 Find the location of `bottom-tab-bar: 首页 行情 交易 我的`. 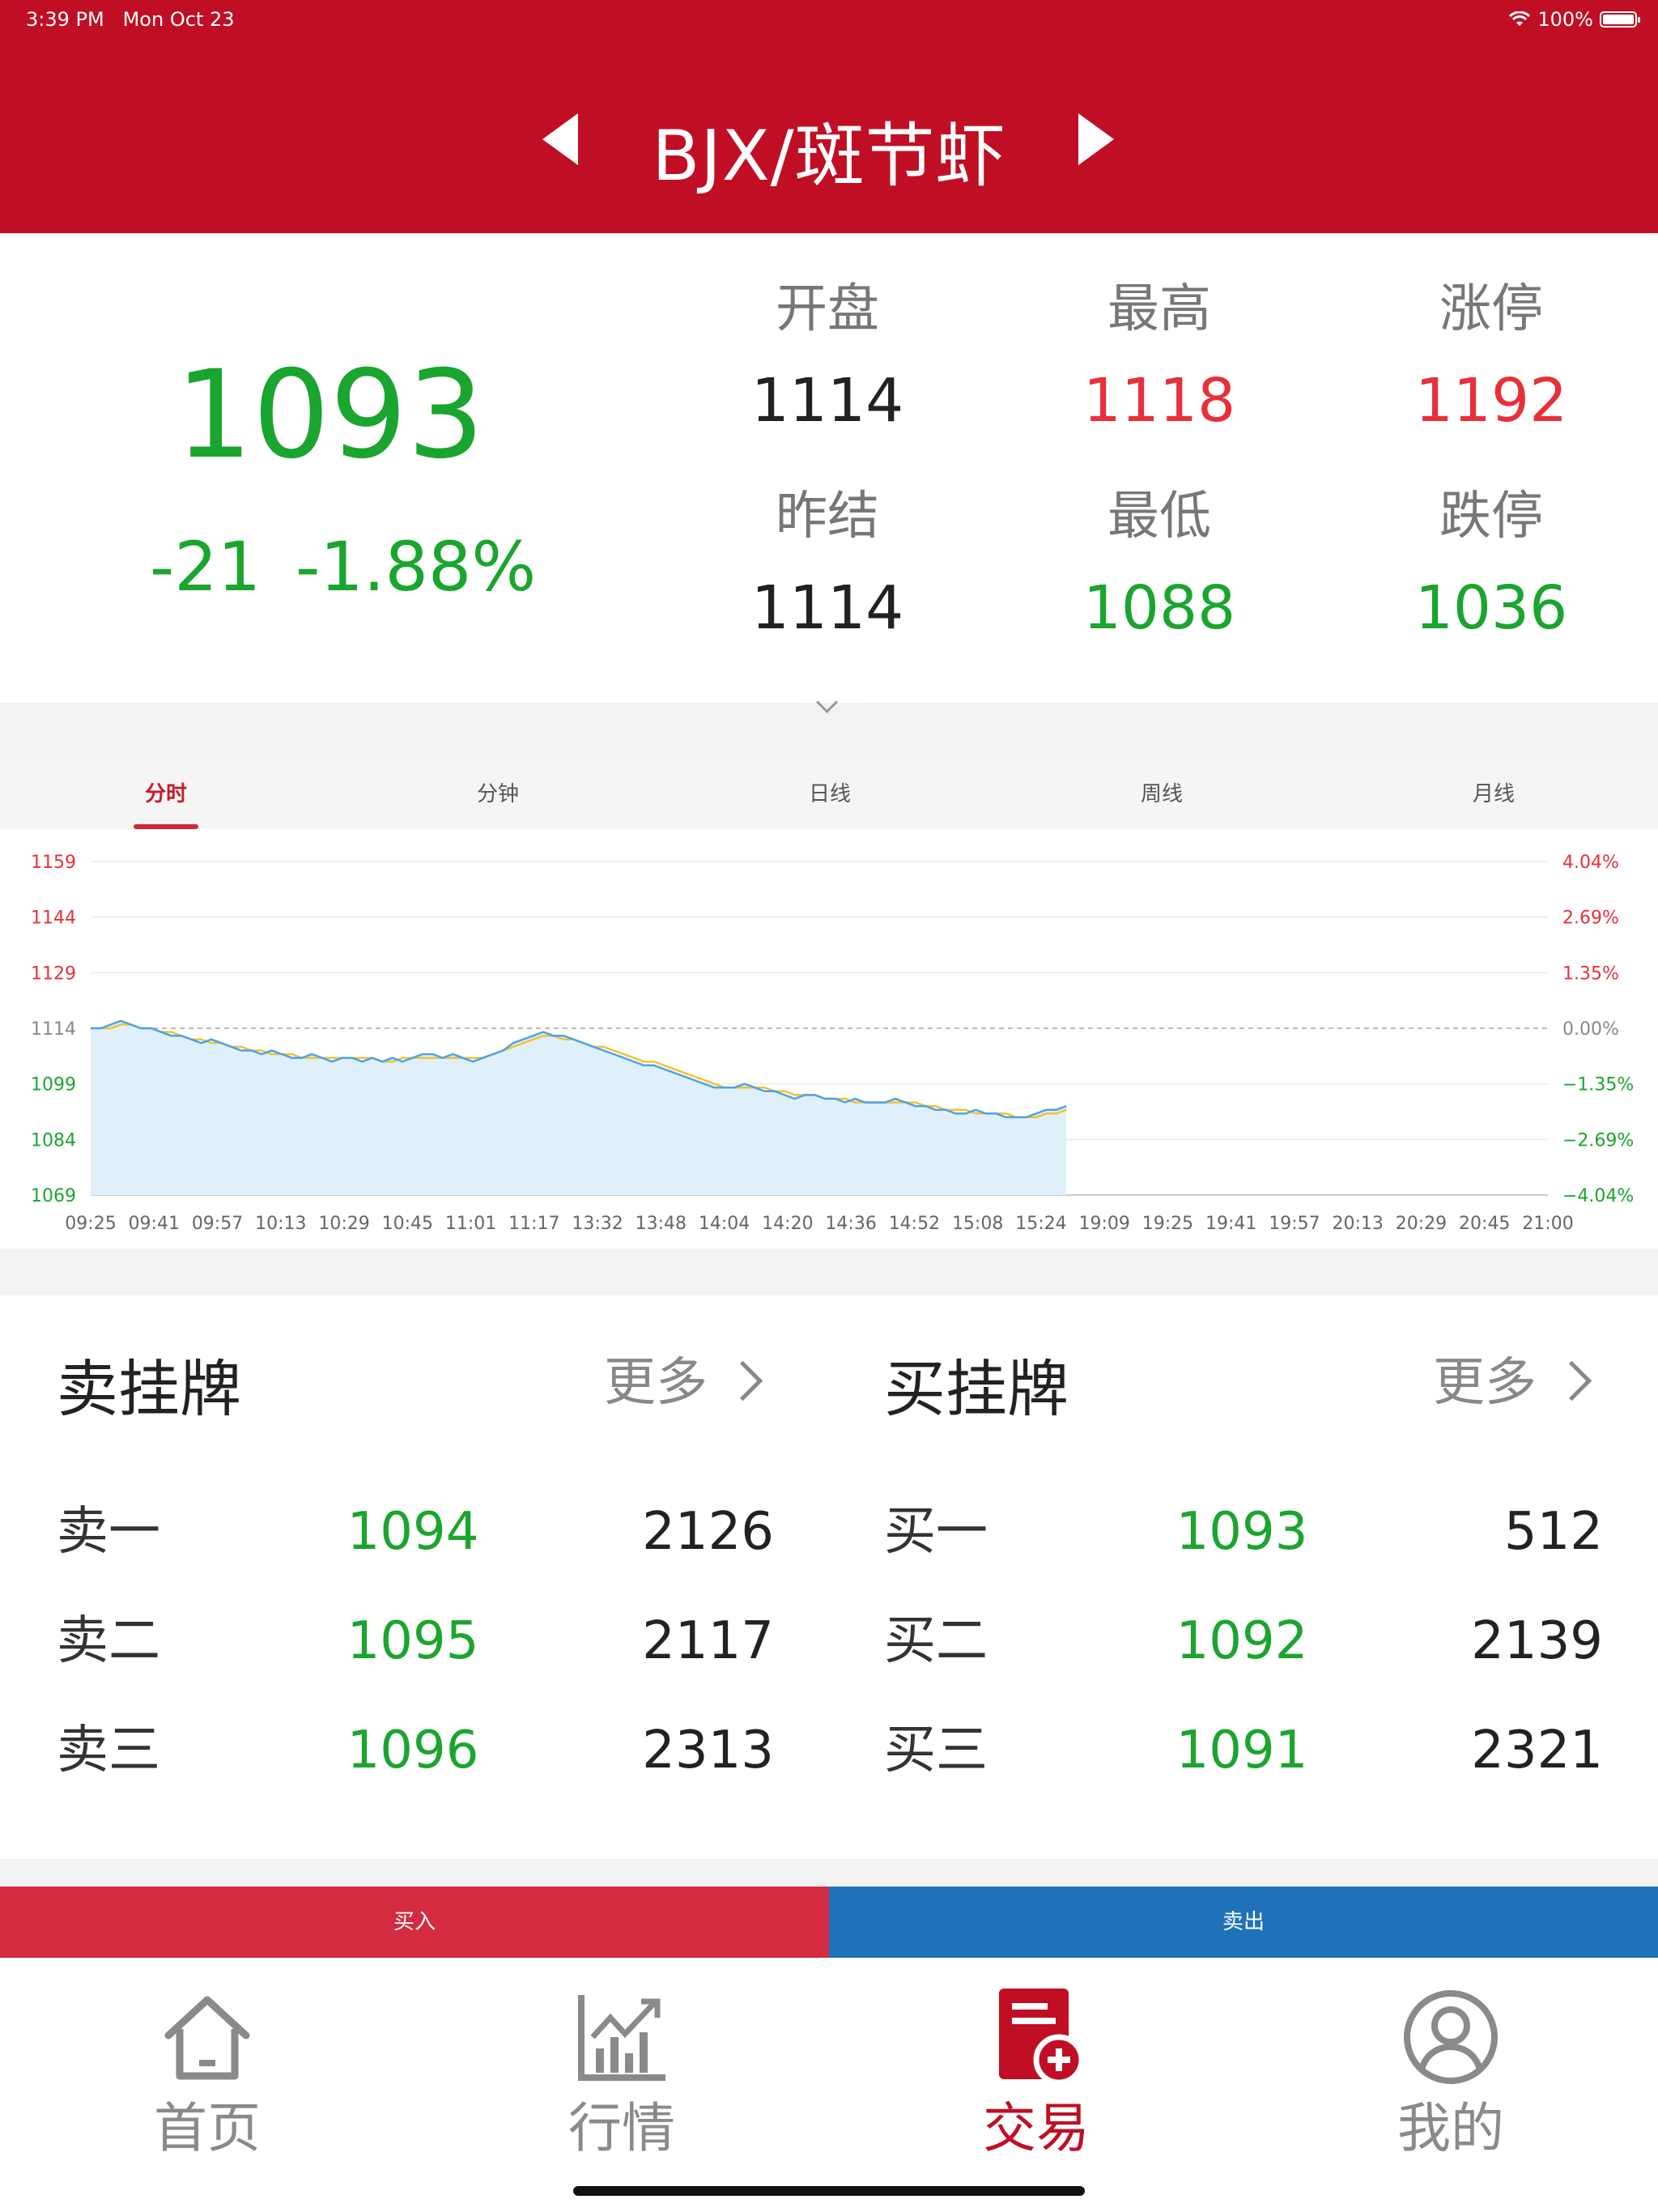

bottom-tab-bar: 首页 行情 交易 我的 is located at coordinates (829, 2085).